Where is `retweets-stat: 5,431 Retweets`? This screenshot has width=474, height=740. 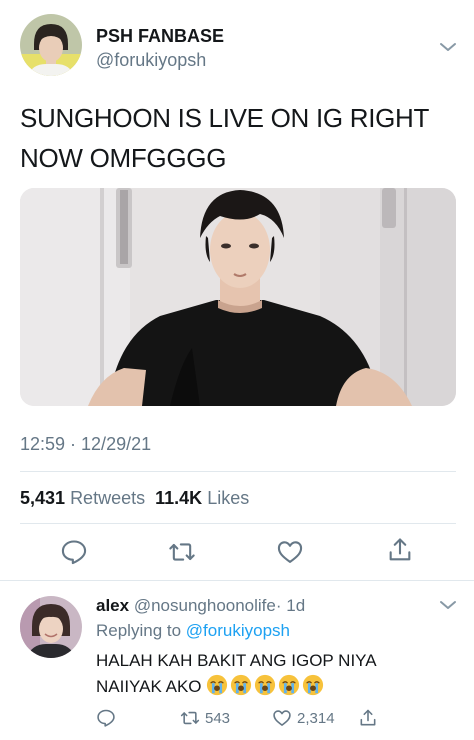
retweets-stat: 5,431 Retweets is located at coordinates (82, 498).